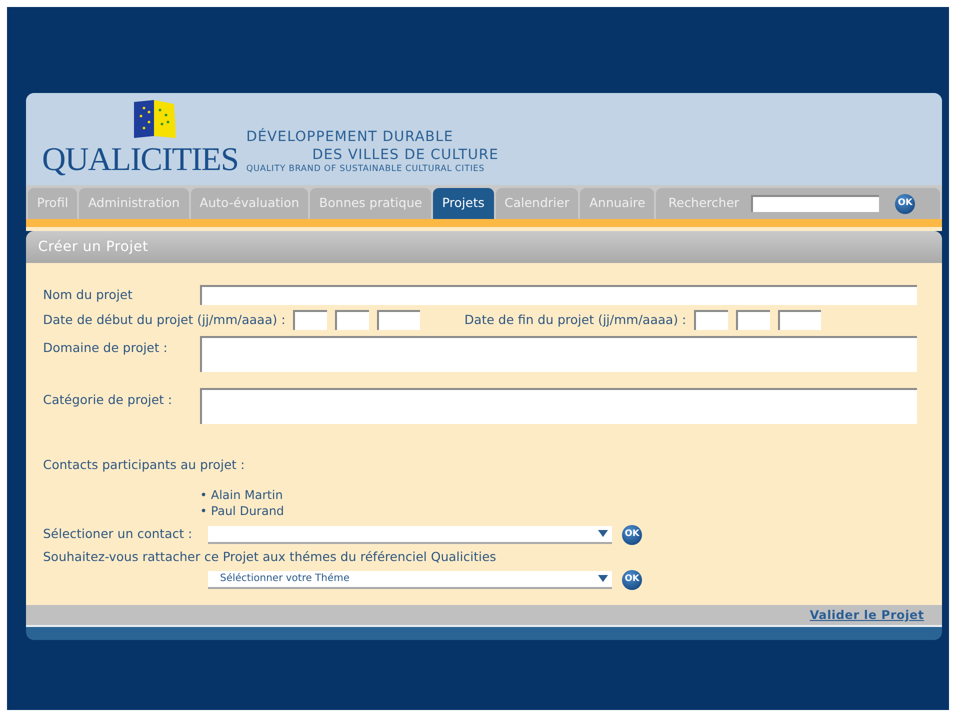 The image size is (956, 717). What do you see at coordinates (815, 203) in the screenshot?
I see `search-field` at bounding box center [815, 203].